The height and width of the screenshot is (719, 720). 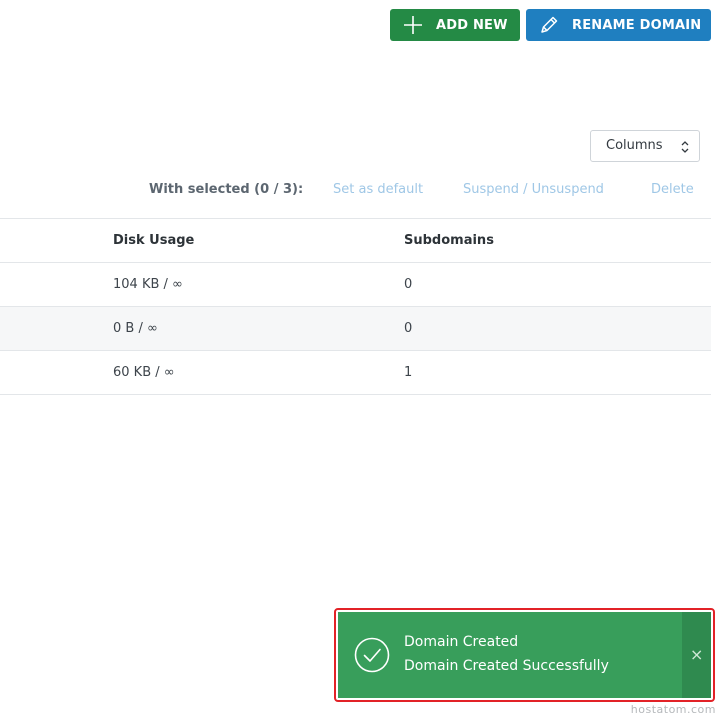 What do you see at coordinates (506, 666) in the screenshot?
I see `toast-message: Domain Created Successfully` at bounding box center [506, 666].